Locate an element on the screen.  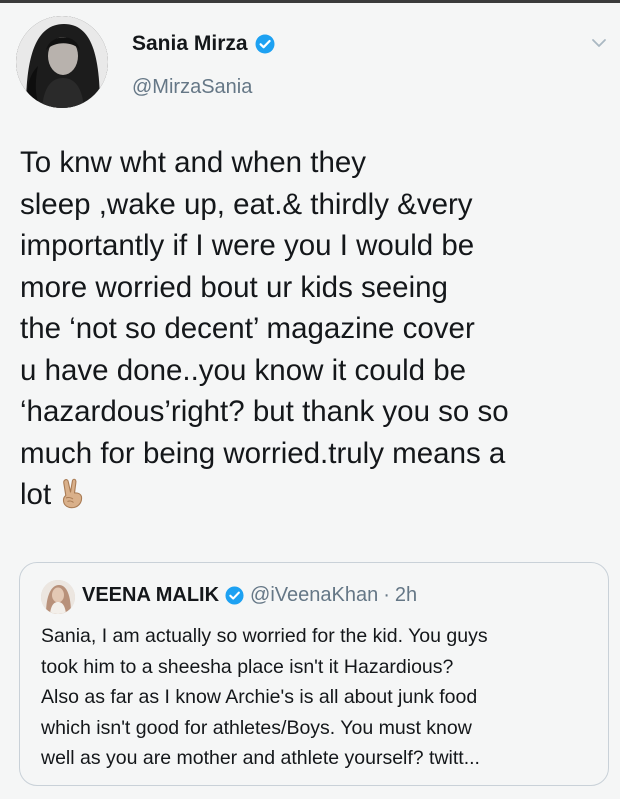
tweet-text-line: the ‘not so decent’ magazine cover is located at coordinates (247, 328).